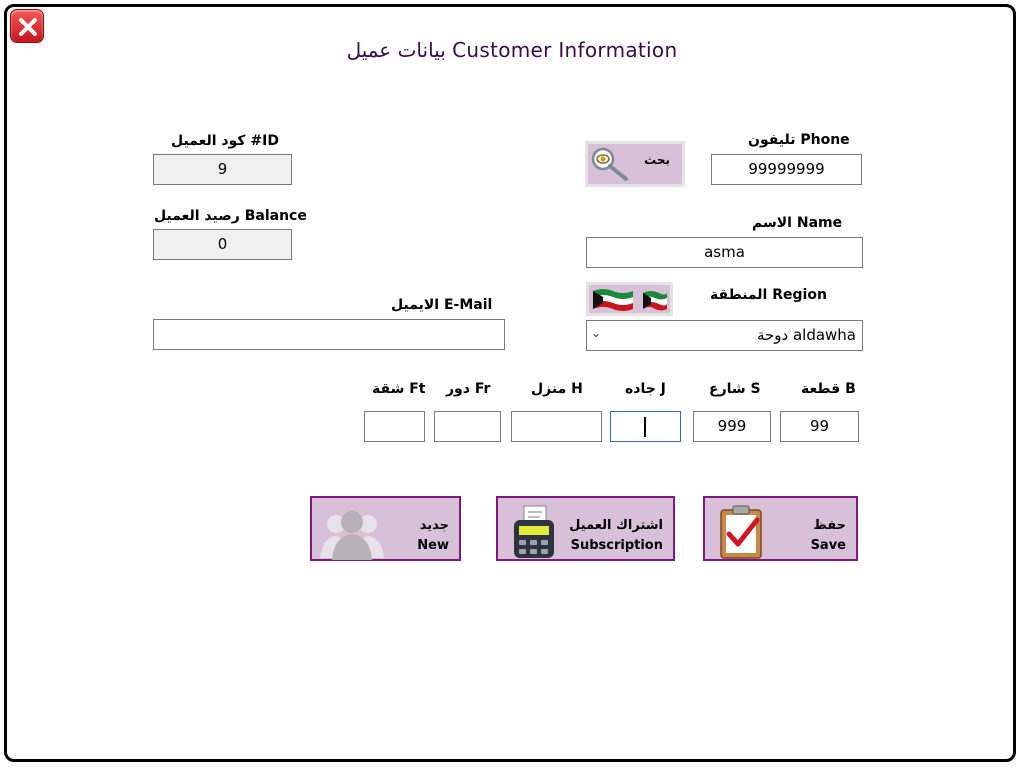 The height and width of the screenshot is (768, 1024). Describe the element at coordinates (645, 389) in the screenshot. I see `avenue-label: جاده J` at that location.